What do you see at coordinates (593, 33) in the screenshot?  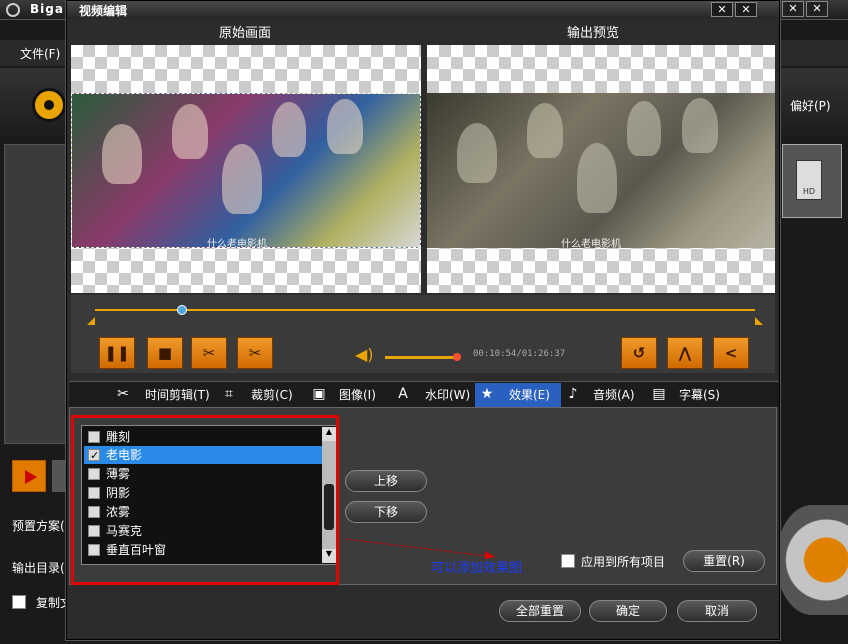 I see `output-preview-label: 输出预览` at bounding box center [593, 33].